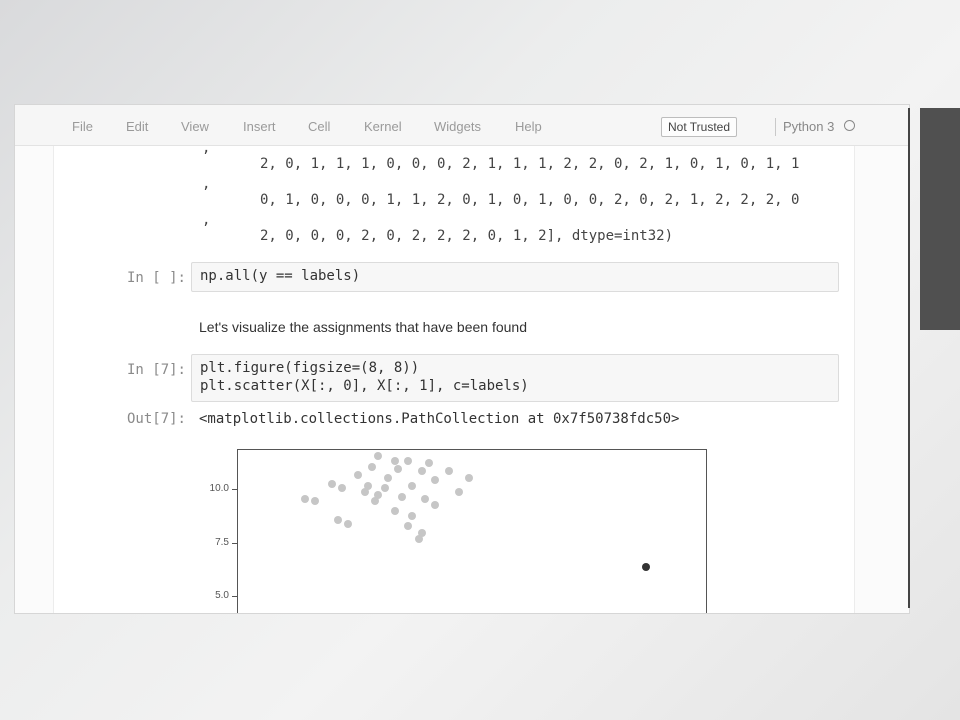 This screenshot has width=960, height=720. I want to click on code-line: plt.scatter(X[:, 0], X[:, 1], c=labels), so click(364, 386).